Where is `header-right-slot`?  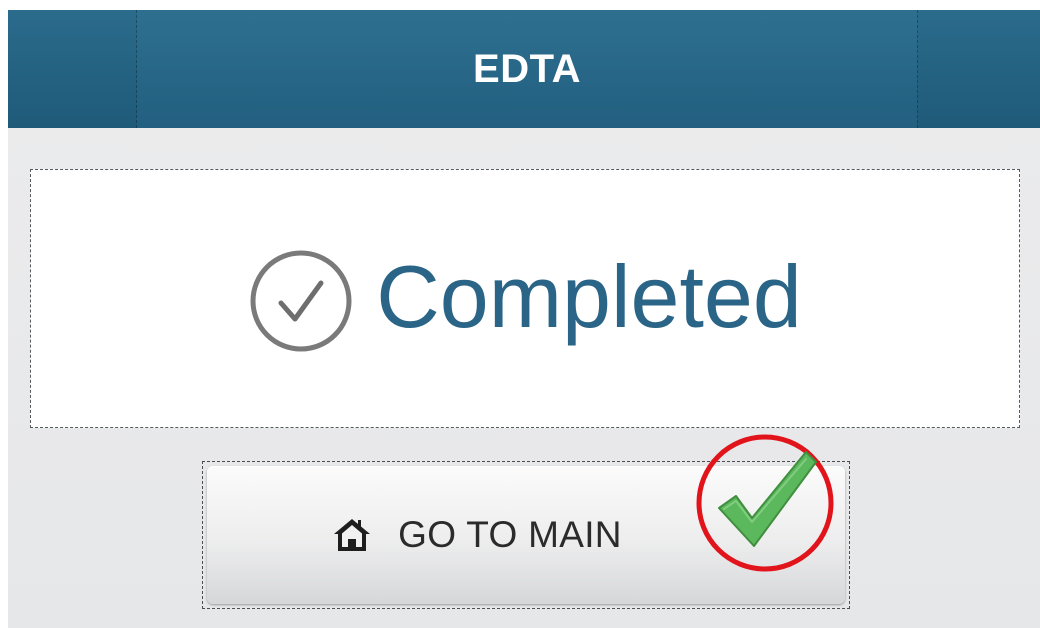
header-right-slot is located at coordinates (978, 69).